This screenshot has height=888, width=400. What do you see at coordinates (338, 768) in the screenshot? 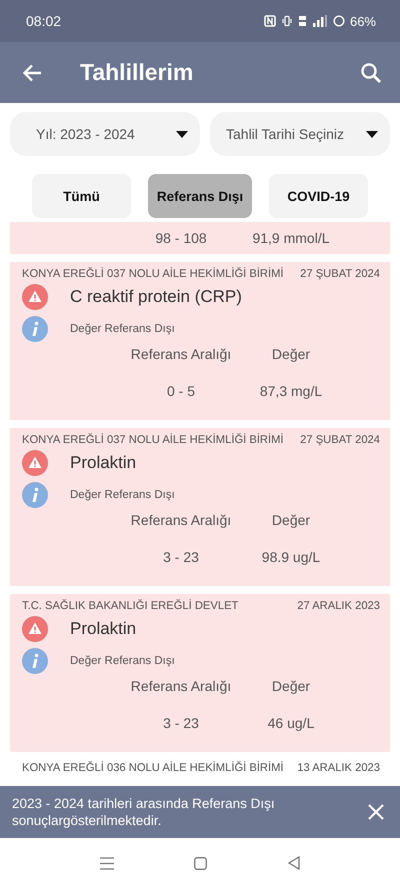
I see `result-date: 13 ARALIK 2023` at bounding box center [338, 768].